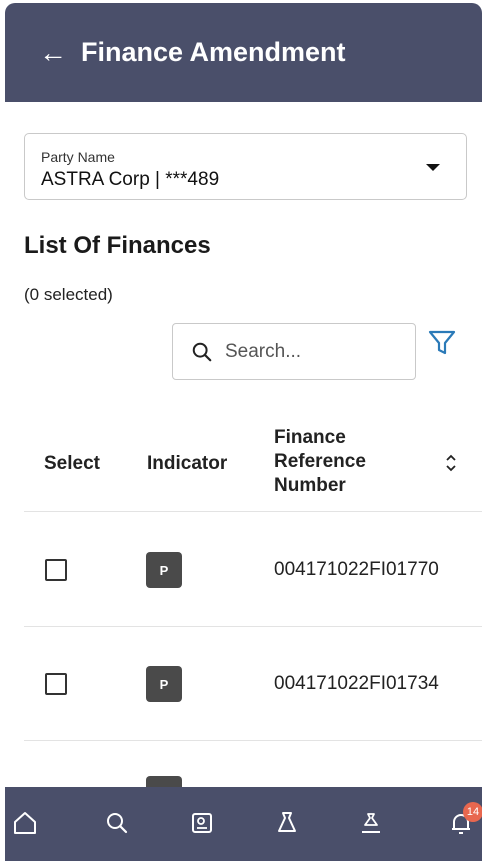  What do you see at coordinates (68, 294) in the screenshot?
I see `selected-count: (0 selected)` at bounding box center [68, 294].